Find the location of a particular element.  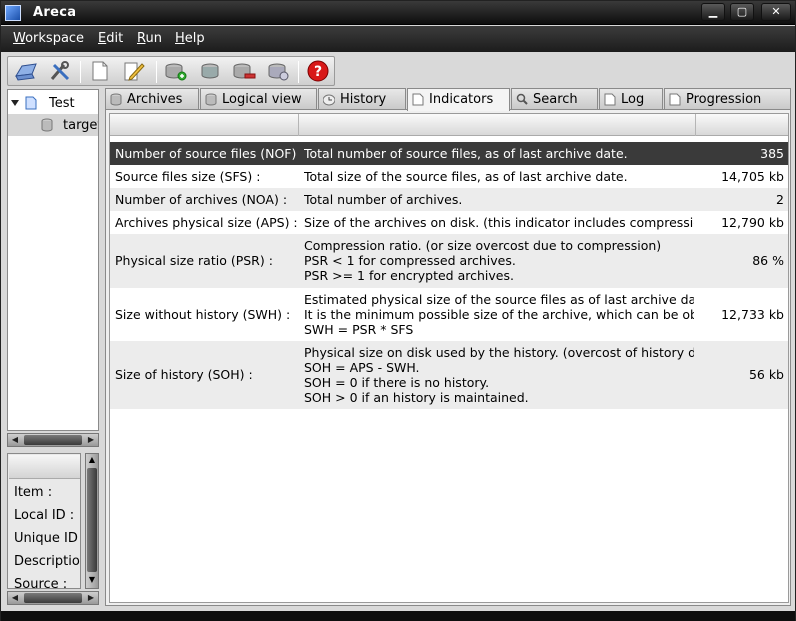

workspace-tree: Test target is located at coordinates (53, 260).